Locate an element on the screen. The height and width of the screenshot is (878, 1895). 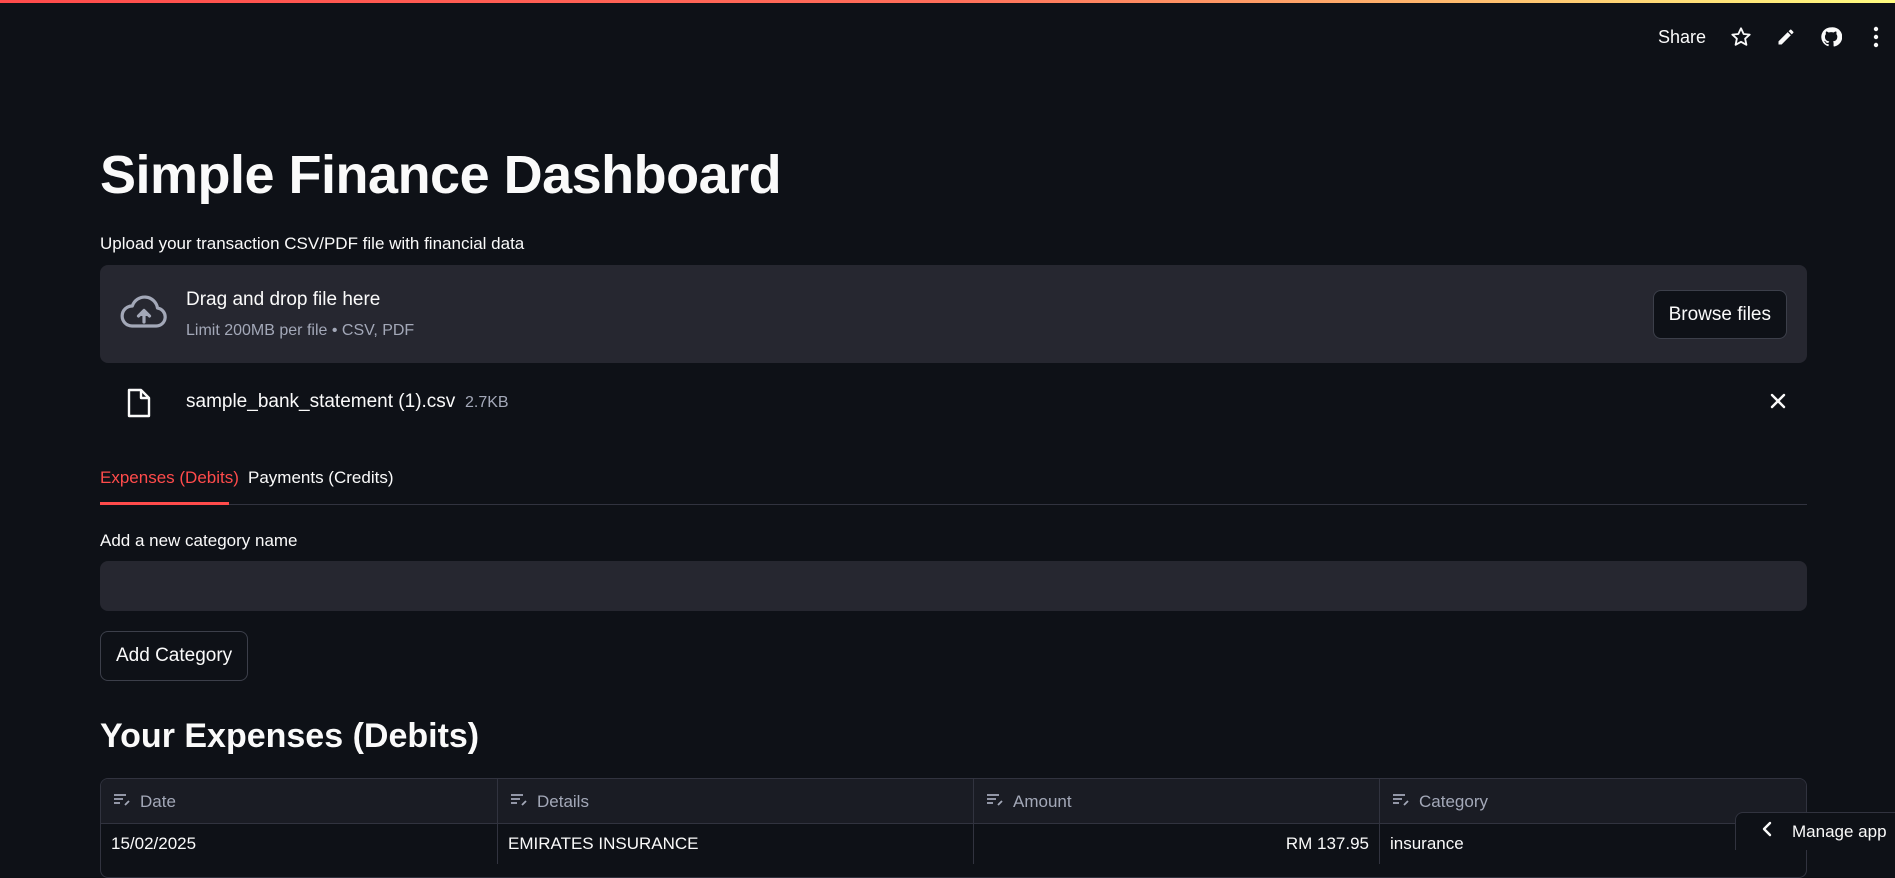
table-cell-date: 15/02/2025 is located at coordinates (299, 844).